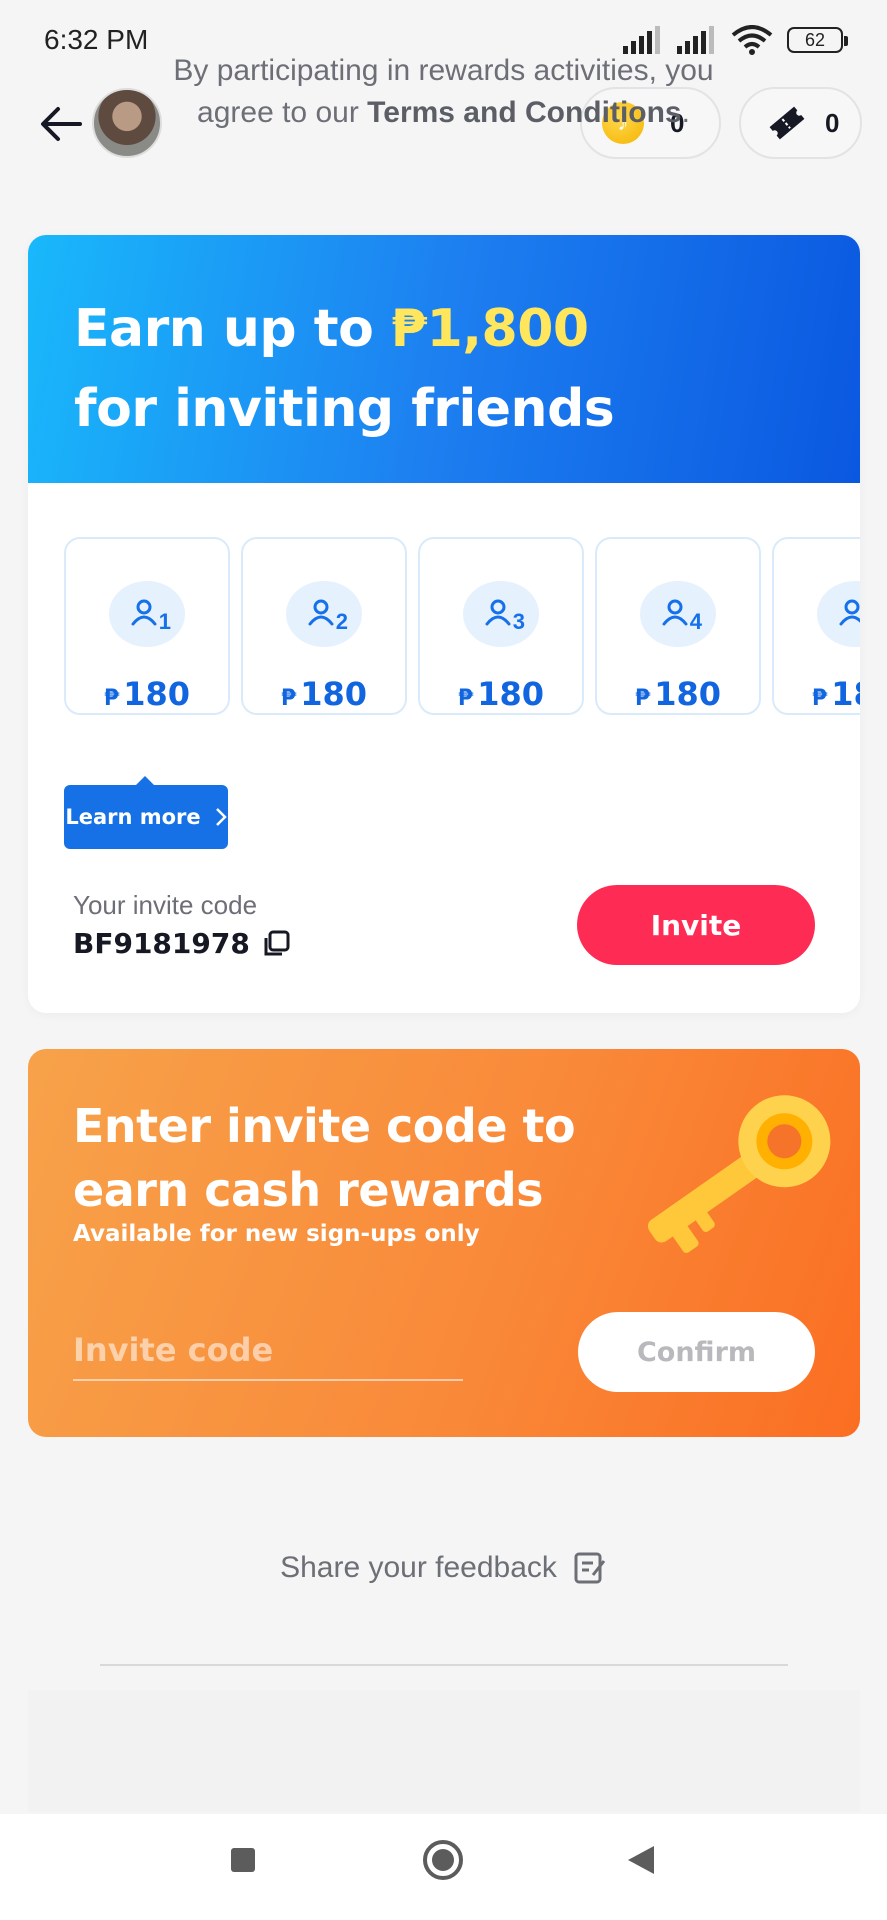 The width and height of the screenshot is (887, 1920). Describe the element at coordinates (815, 39) in the screenshot. I see `battery-level: 62` at that location.